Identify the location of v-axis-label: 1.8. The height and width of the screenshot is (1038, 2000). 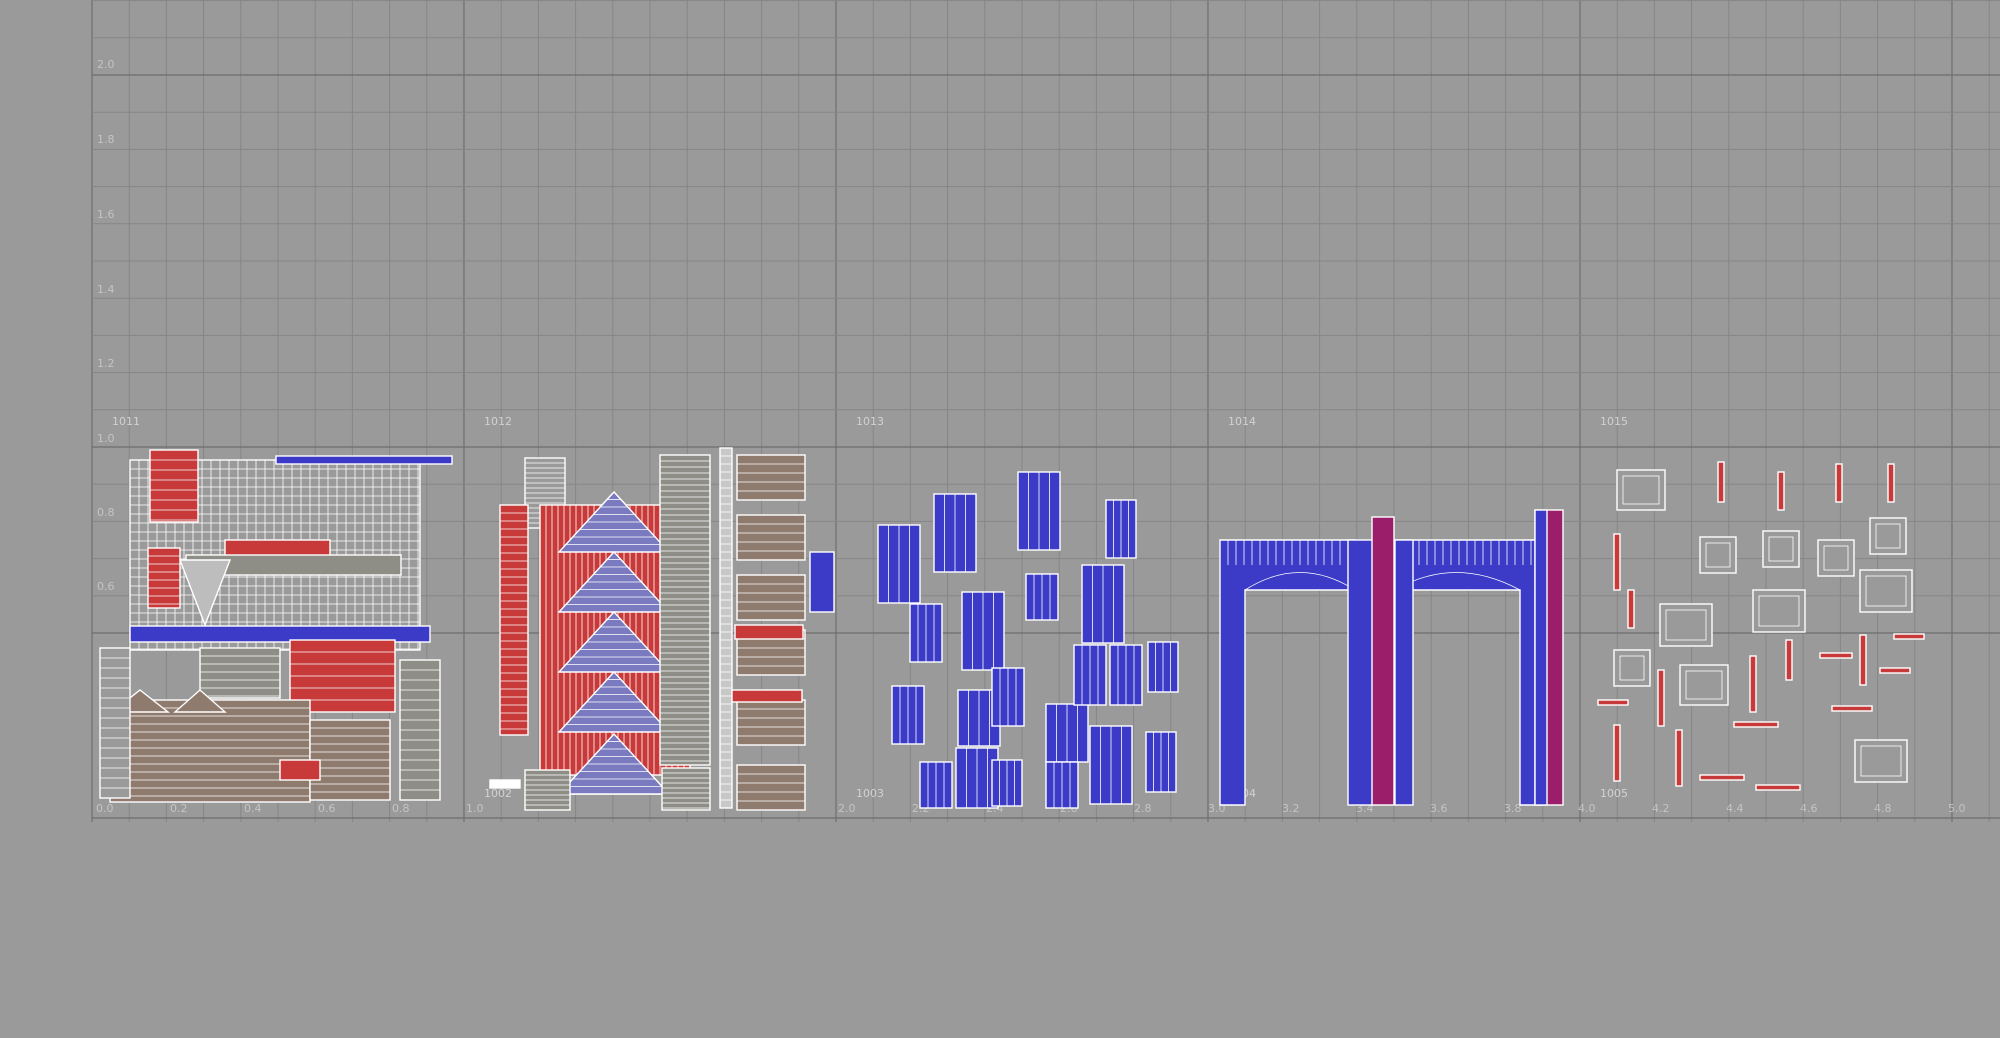
(106, 139).